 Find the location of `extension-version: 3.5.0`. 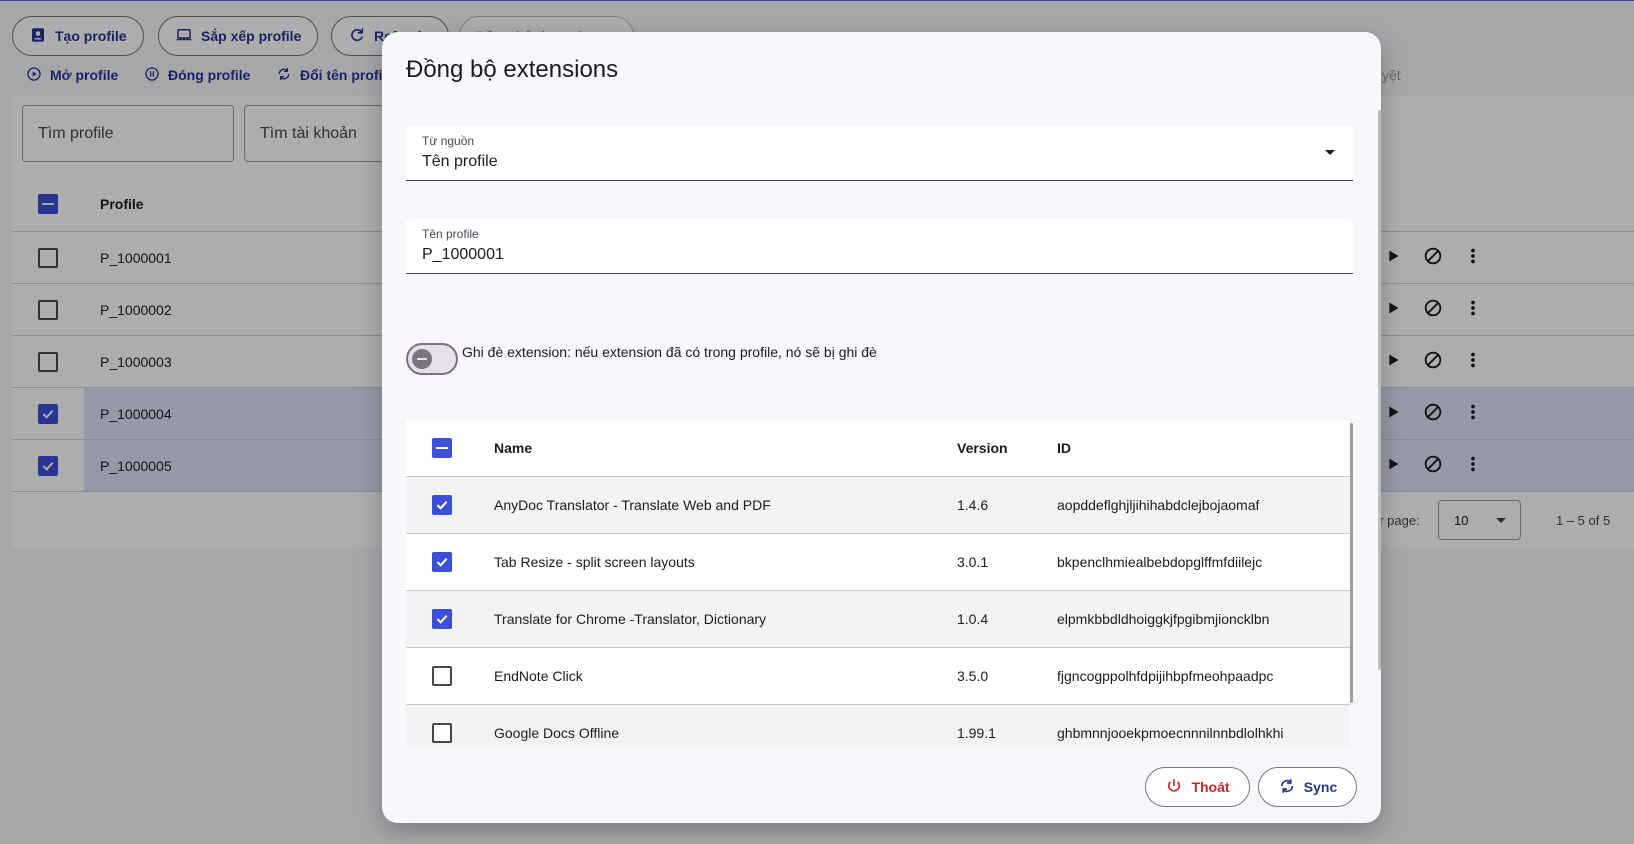

extension-version: 3.5.0 is located at coordinates (973, 676).